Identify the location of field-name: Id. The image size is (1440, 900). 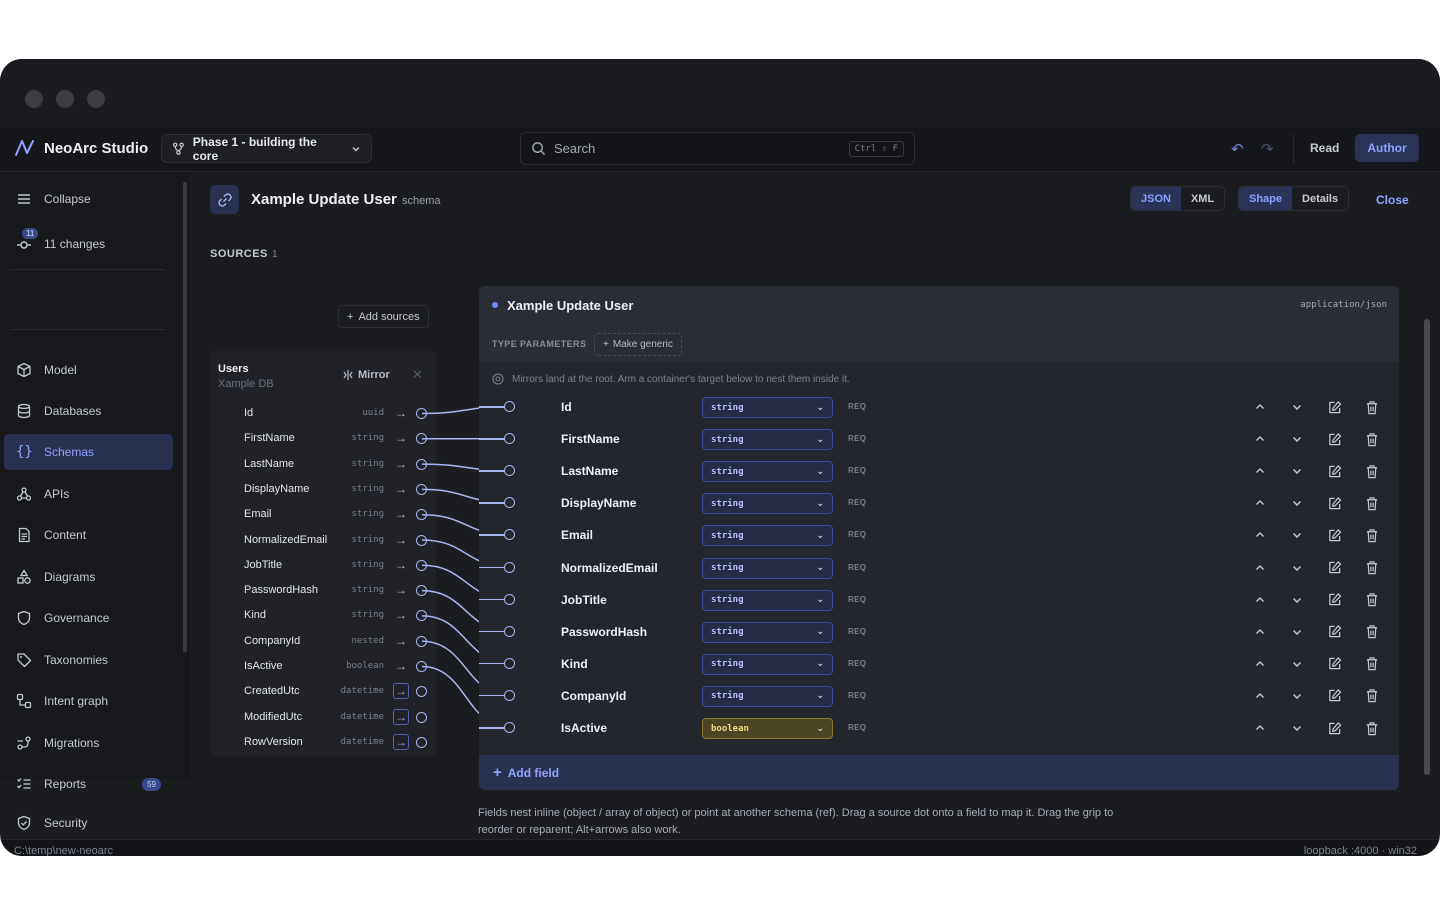
(566, 407).